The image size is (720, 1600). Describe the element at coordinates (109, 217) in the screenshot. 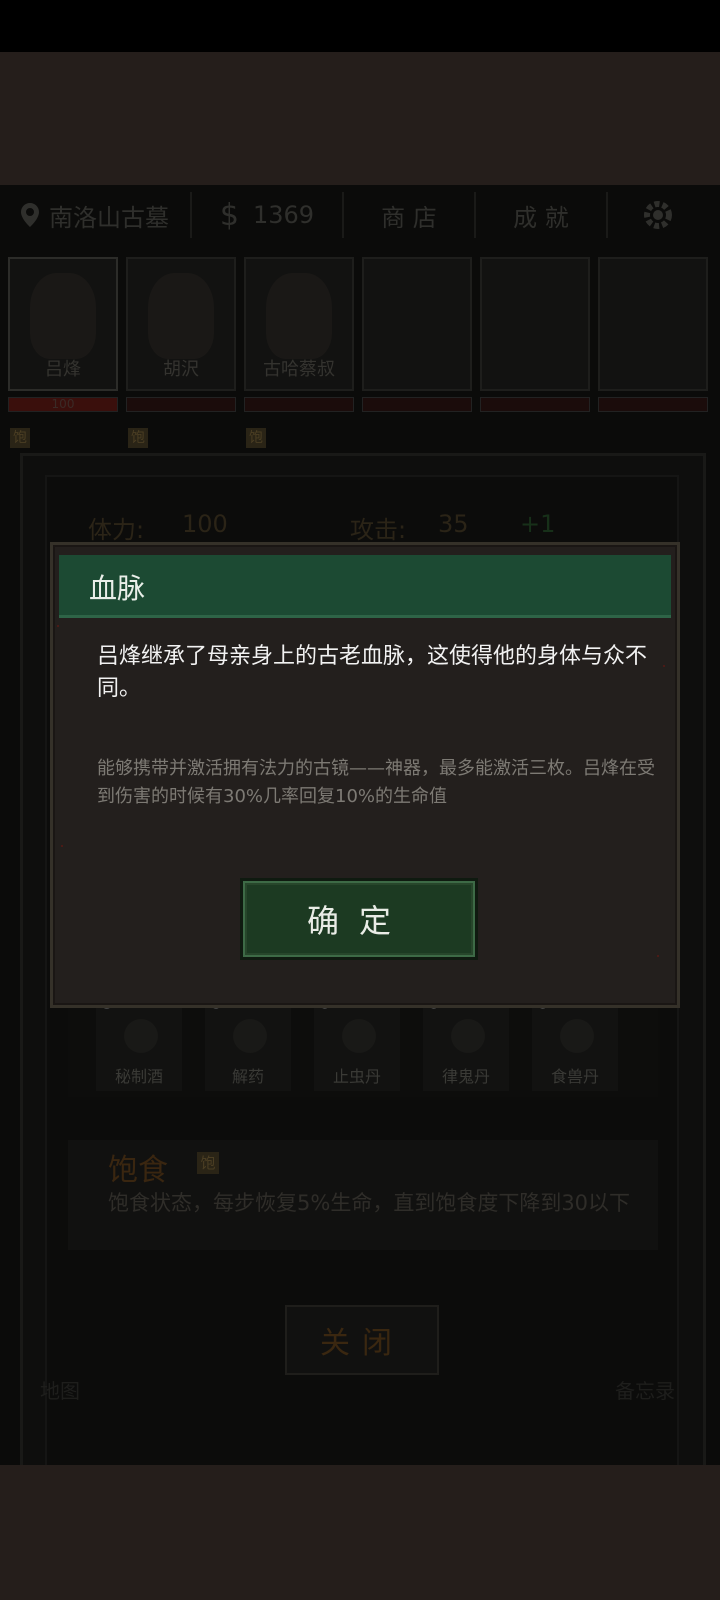

I see `location-name: 南洛山古墓` at that location.